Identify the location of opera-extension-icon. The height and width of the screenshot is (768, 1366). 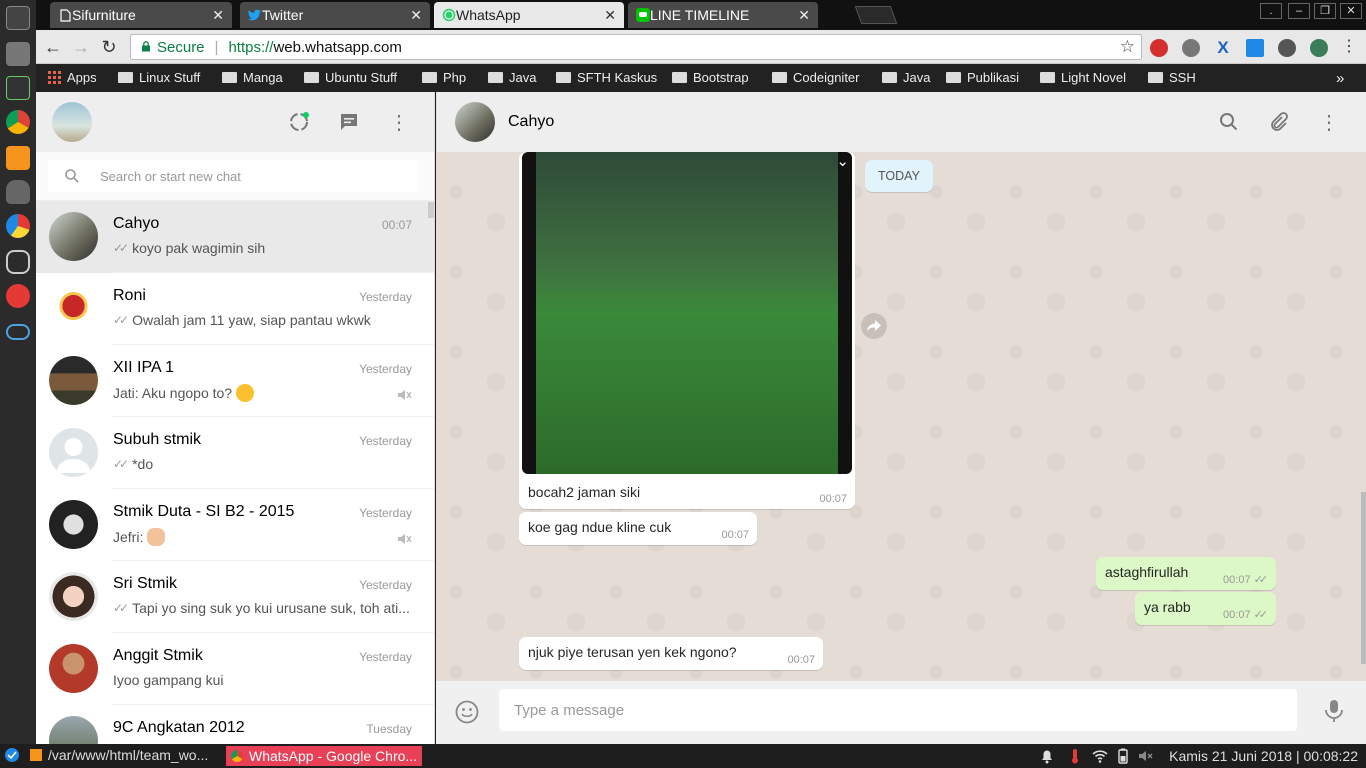
(1159, 48).